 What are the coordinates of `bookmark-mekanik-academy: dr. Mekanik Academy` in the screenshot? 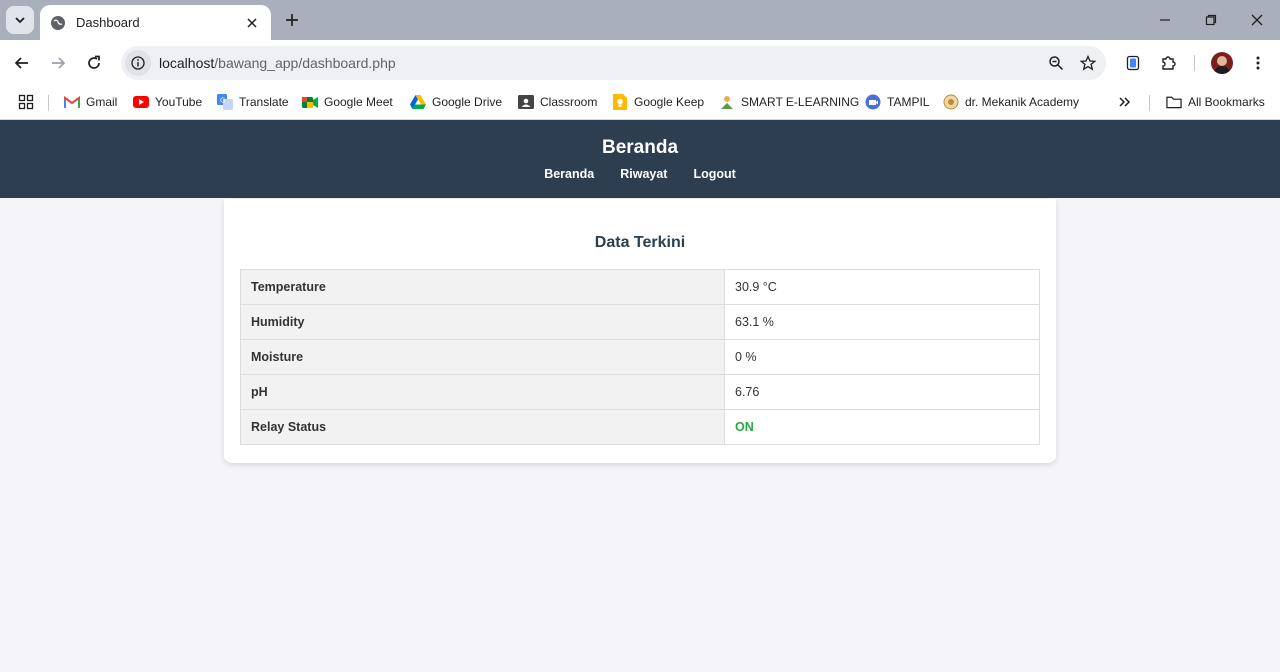 It's located at (1011, 102).